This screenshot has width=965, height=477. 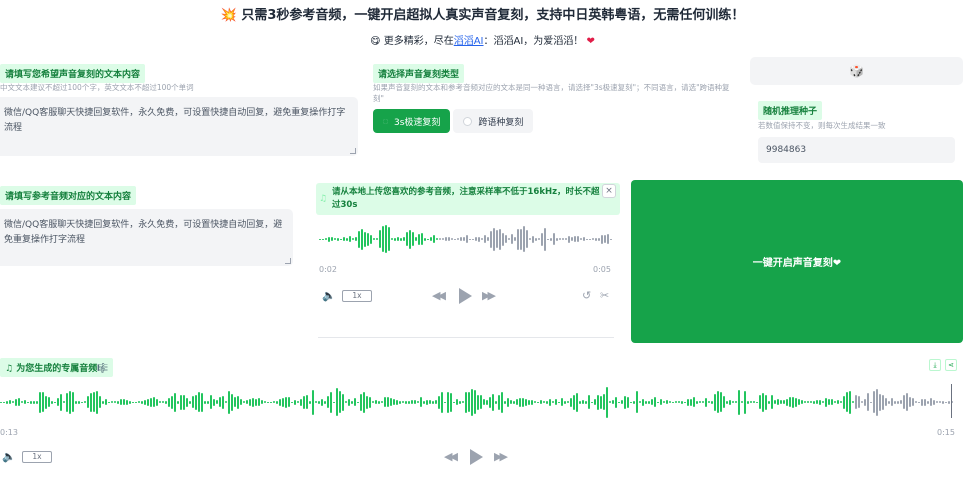 I want to click on subtitle-suffix: ：滔滔AI，为爱滔滔！, so click(x=533, y=41).